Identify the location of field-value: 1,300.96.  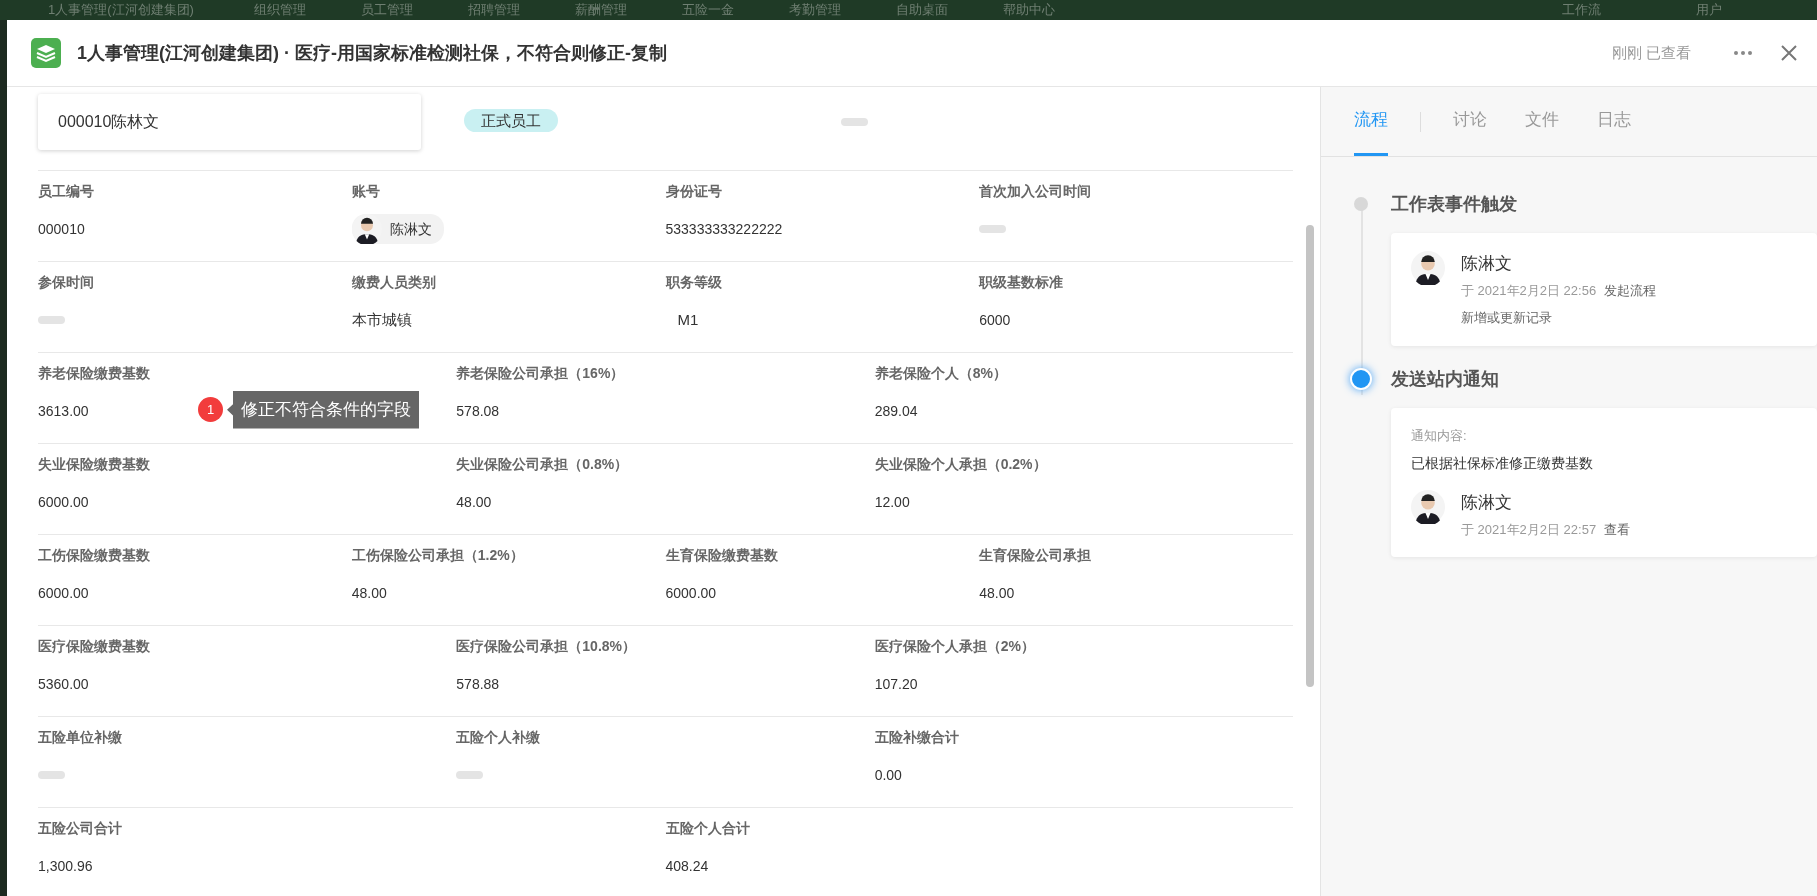
(65, 866).